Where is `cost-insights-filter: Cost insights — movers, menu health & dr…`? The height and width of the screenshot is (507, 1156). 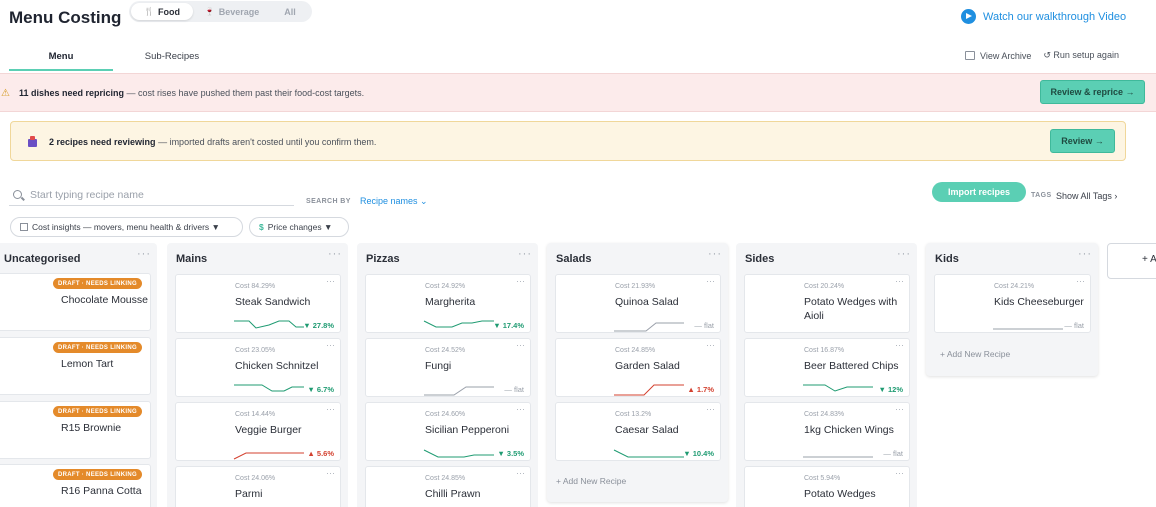
cost-insights-filter: Cost insights — movers, menu health & dr… is located at coordinates (126, 227).